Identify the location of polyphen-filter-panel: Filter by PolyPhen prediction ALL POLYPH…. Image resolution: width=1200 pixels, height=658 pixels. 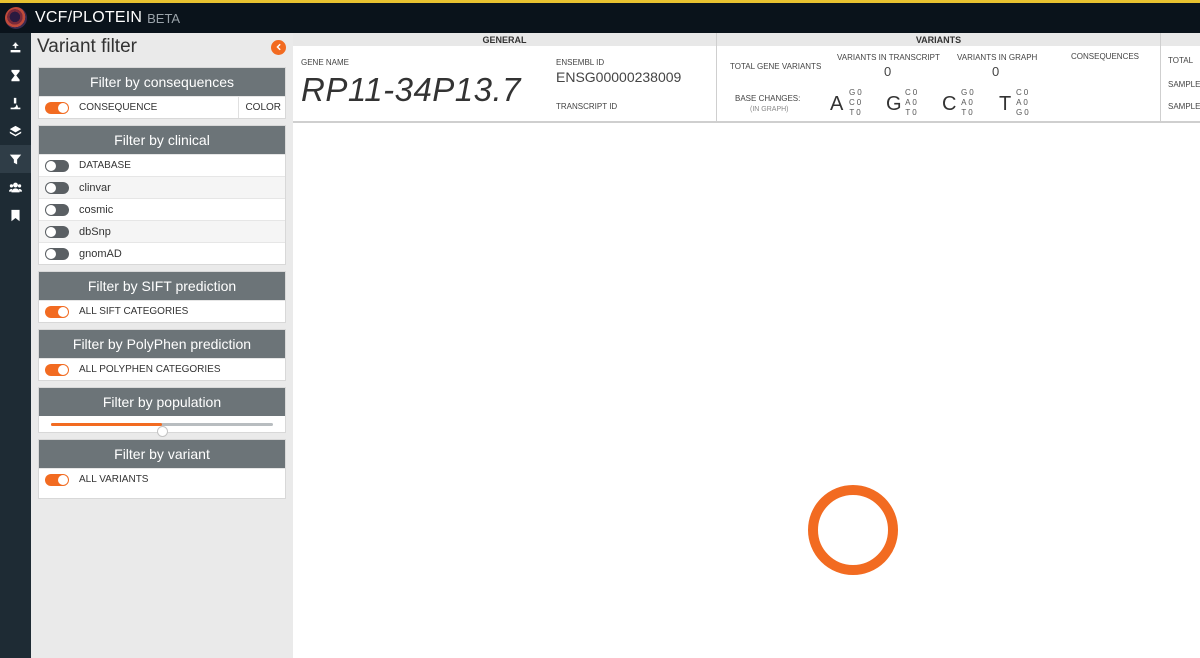
(162, 355).